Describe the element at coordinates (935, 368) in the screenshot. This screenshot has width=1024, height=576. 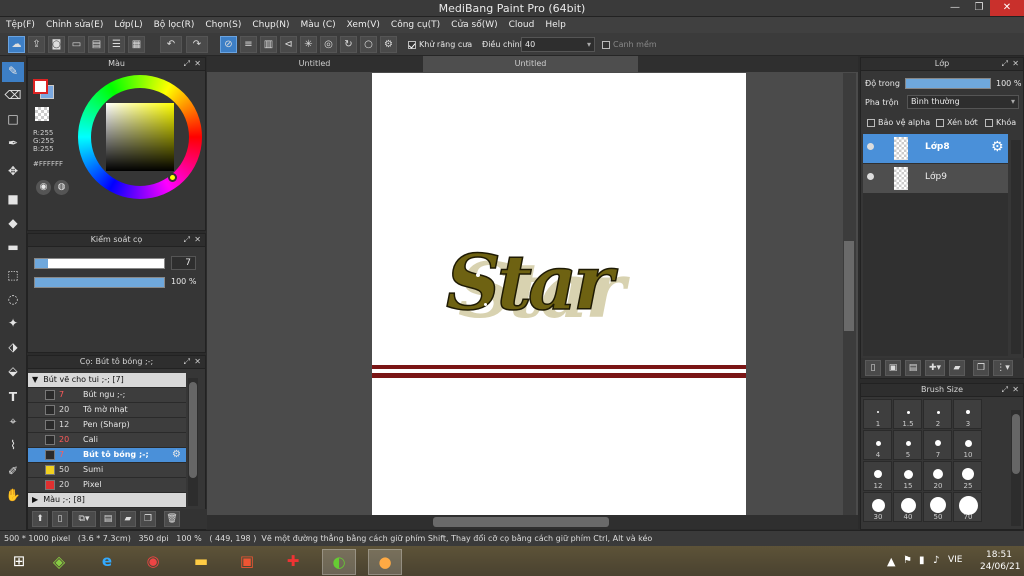
I see `add-layer-menu-icon: ✚▾` at that location.